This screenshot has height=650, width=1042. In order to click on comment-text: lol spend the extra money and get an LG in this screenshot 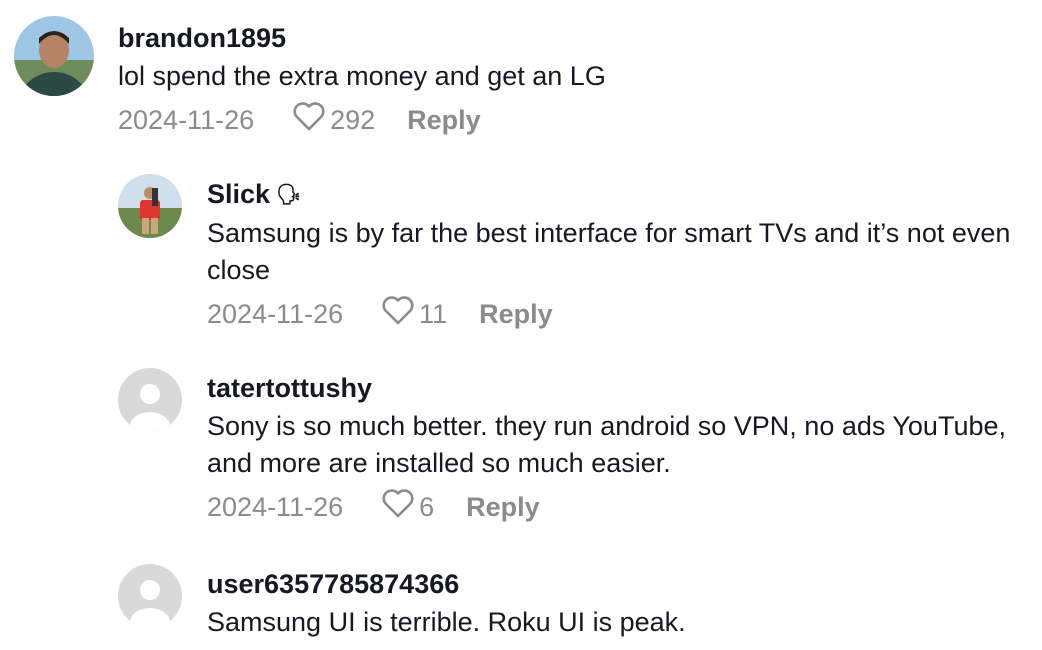, I will do `click(362, 76)`.